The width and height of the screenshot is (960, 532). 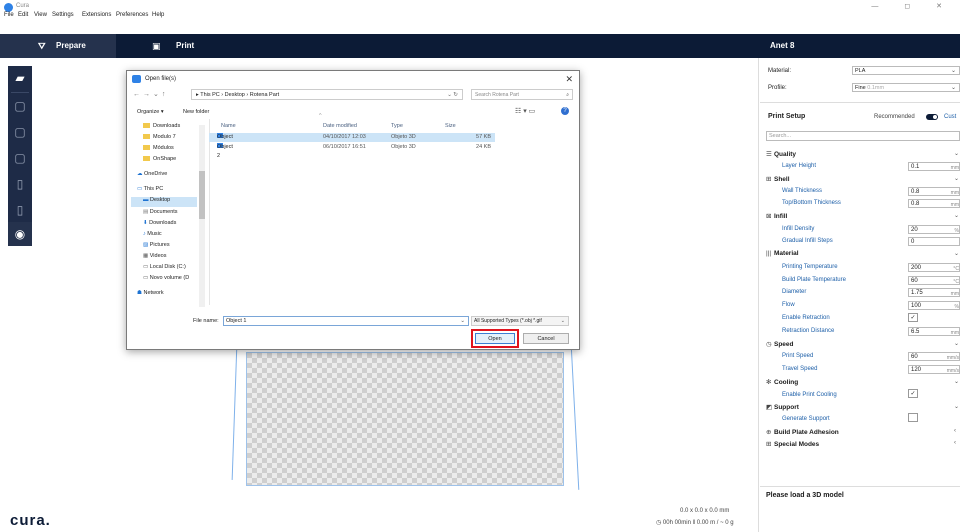 What do you see at coordinates (96, 15) in the screenshot?
I see `menu-extensions: Extensions` at bounding box center [96, 15].